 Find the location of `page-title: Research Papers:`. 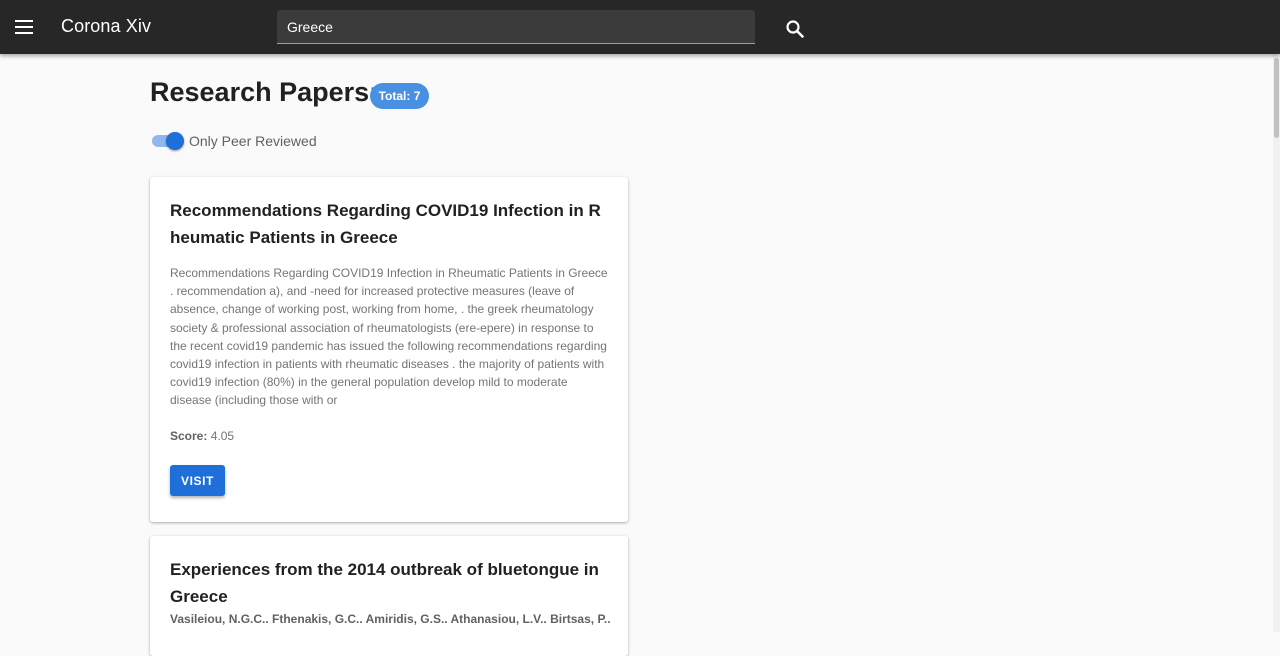

page-title: Research Papers: is located at coordinates (264, 92).